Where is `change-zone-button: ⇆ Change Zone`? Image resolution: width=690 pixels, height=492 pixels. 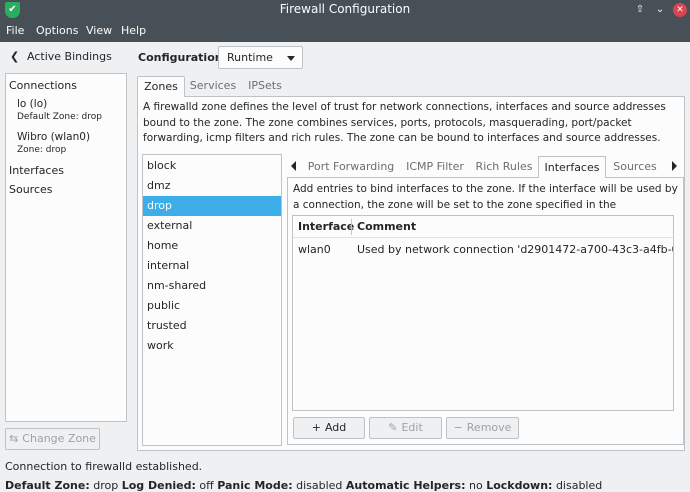
change-zone-button: ⇆ Change Zone is located at coordinates (52, 439).